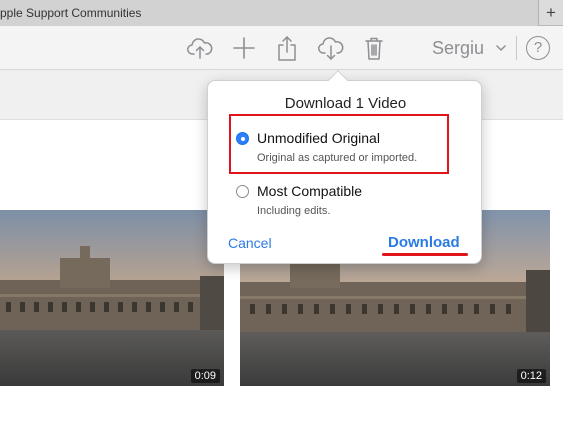 This screenshot has width=563, height=427. What do you see at coordinates (458, 48) in the screenshot?
I see `user-menu: Sergiu` at bounding box center [458, 48].